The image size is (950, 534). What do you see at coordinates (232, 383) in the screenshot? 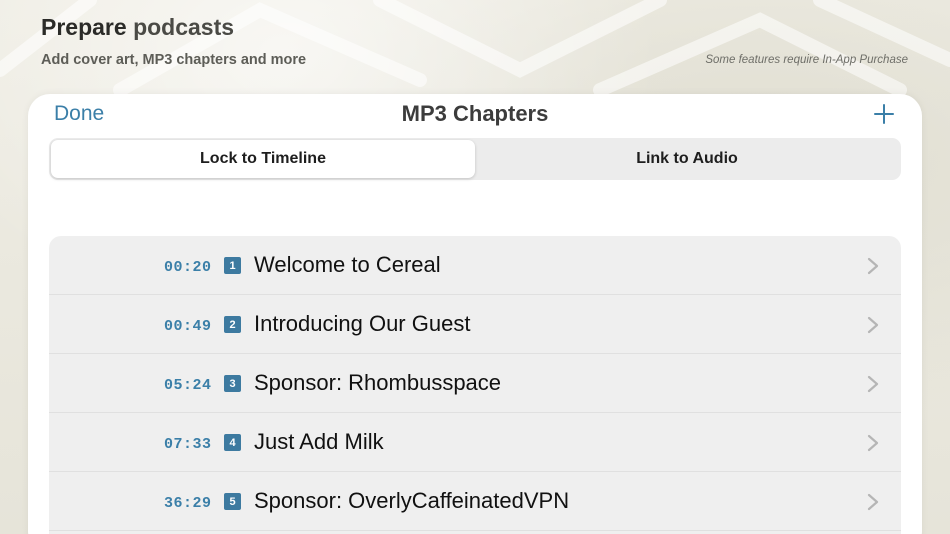
I see `chapter-number-badge: 3` at bounding box center [232, 383].